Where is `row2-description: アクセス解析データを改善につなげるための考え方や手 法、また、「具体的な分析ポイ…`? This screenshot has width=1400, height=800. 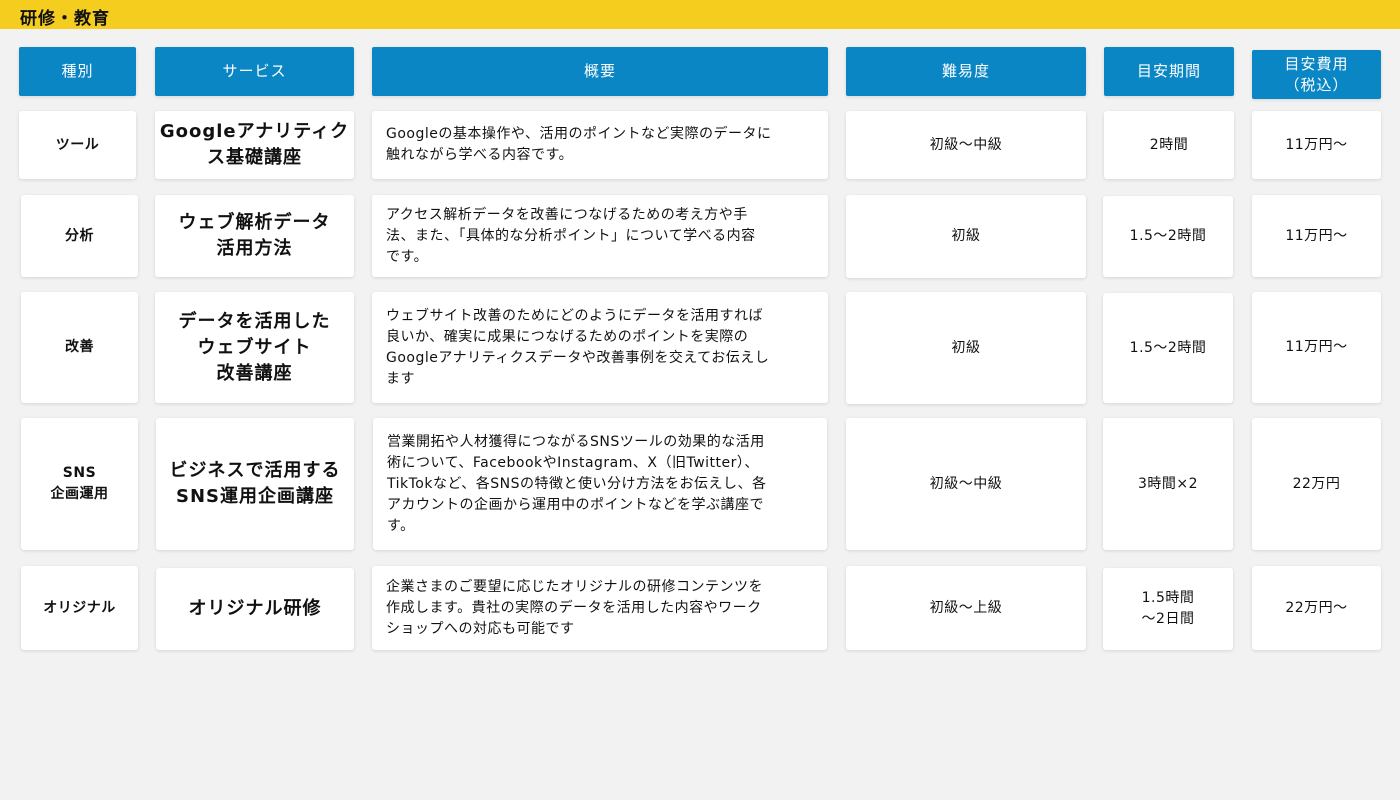
row2-description: アクセス解析データを改善につなげるための考え方や手 法、また、「具体的な分析ポイ… is located at coordinates (600, 236).